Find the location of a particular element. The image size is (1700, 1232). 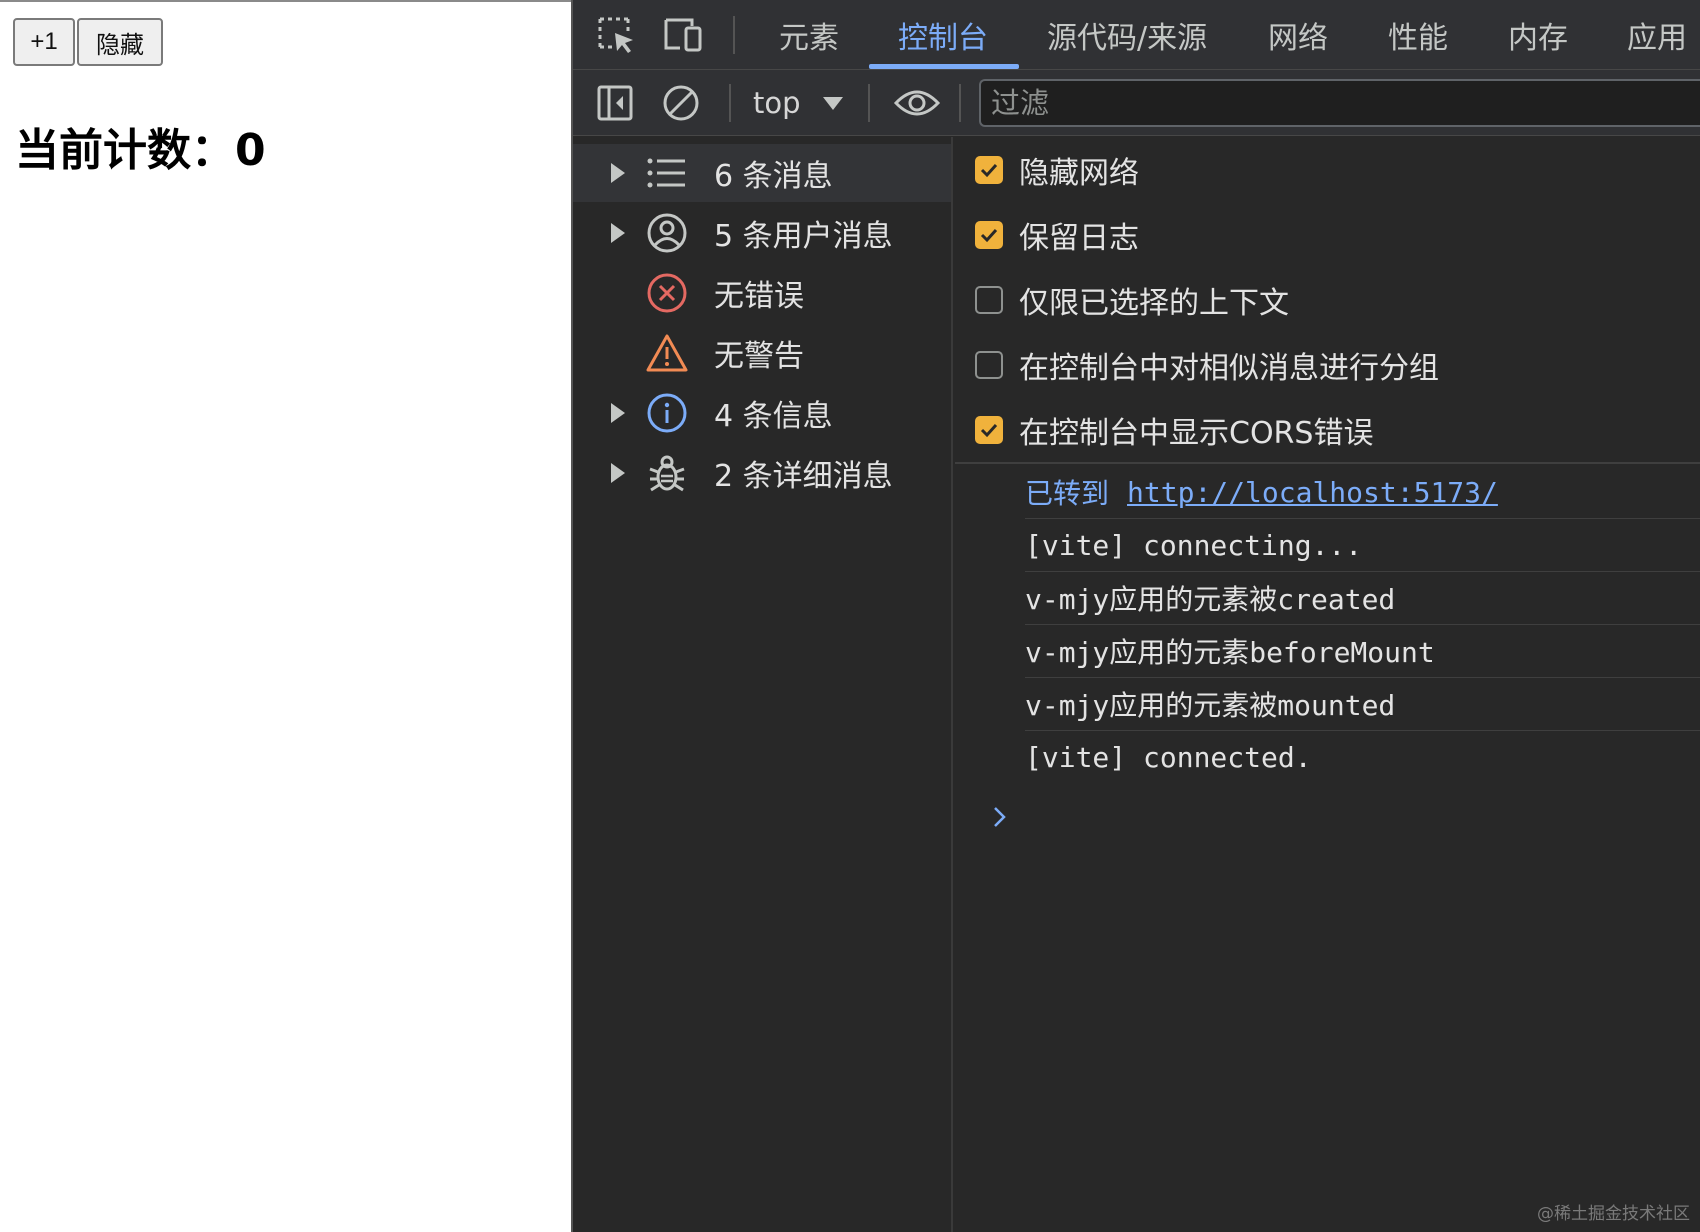

sidebar-item-errors: 无错误 is located at coordinates (762, 293).